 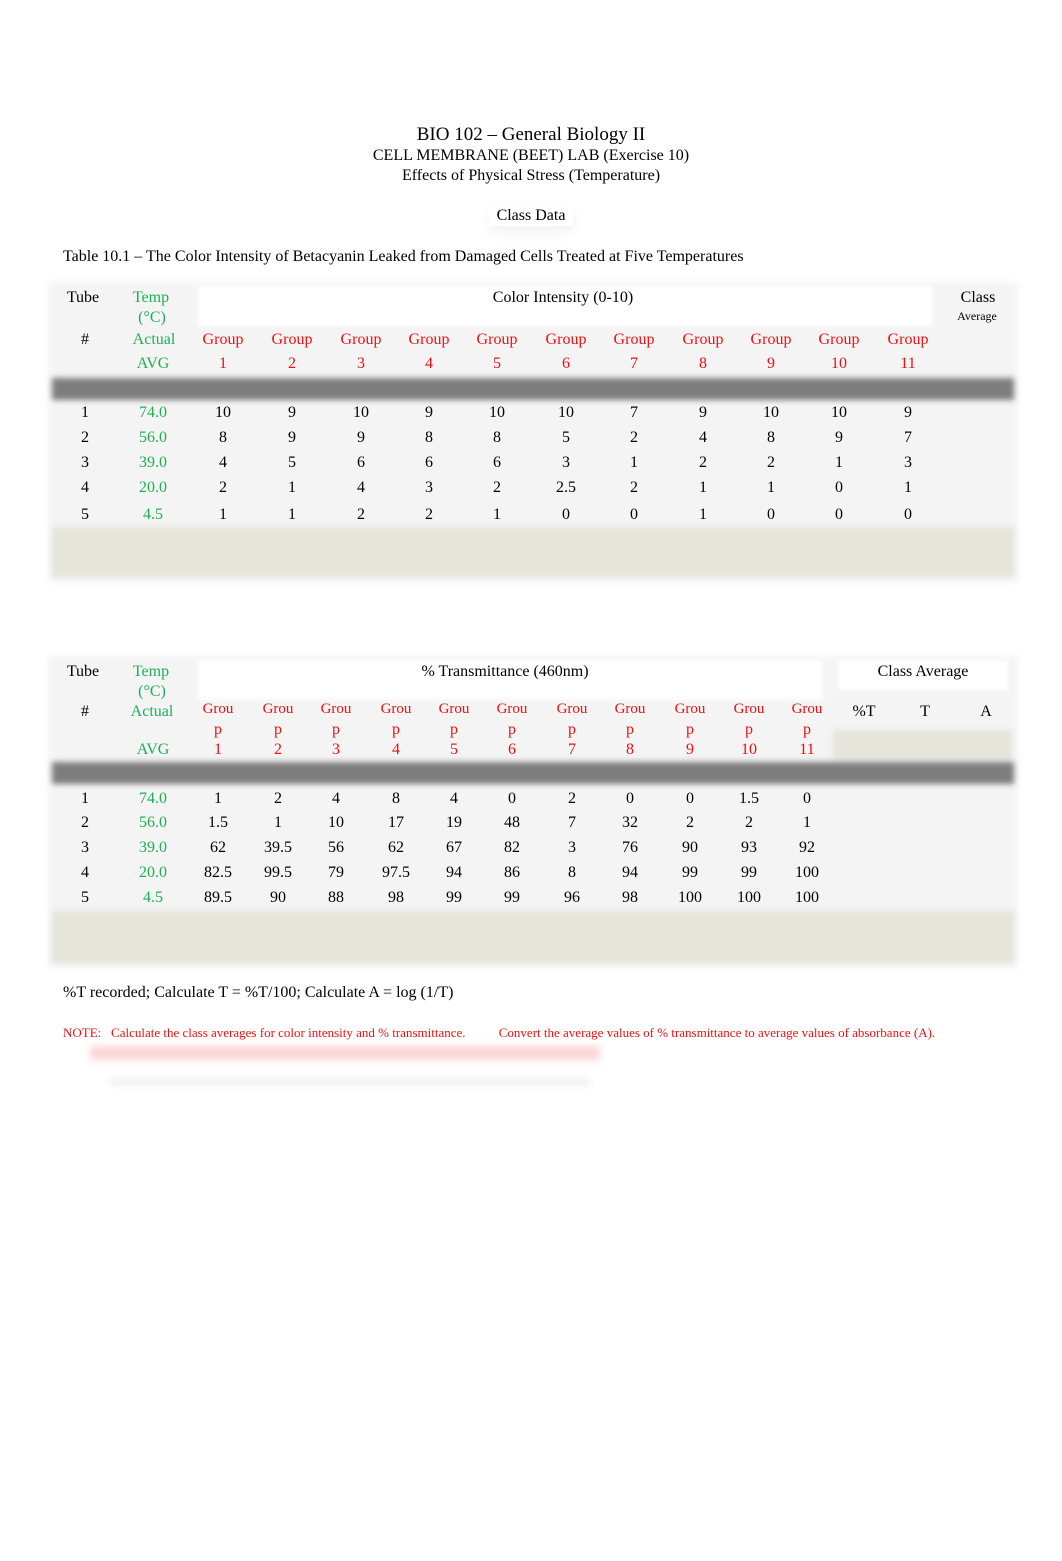 What do you see at coordinates (85, 822) in the screenshot?
I see `tube-number: 2` at bounding box center [85, 822].